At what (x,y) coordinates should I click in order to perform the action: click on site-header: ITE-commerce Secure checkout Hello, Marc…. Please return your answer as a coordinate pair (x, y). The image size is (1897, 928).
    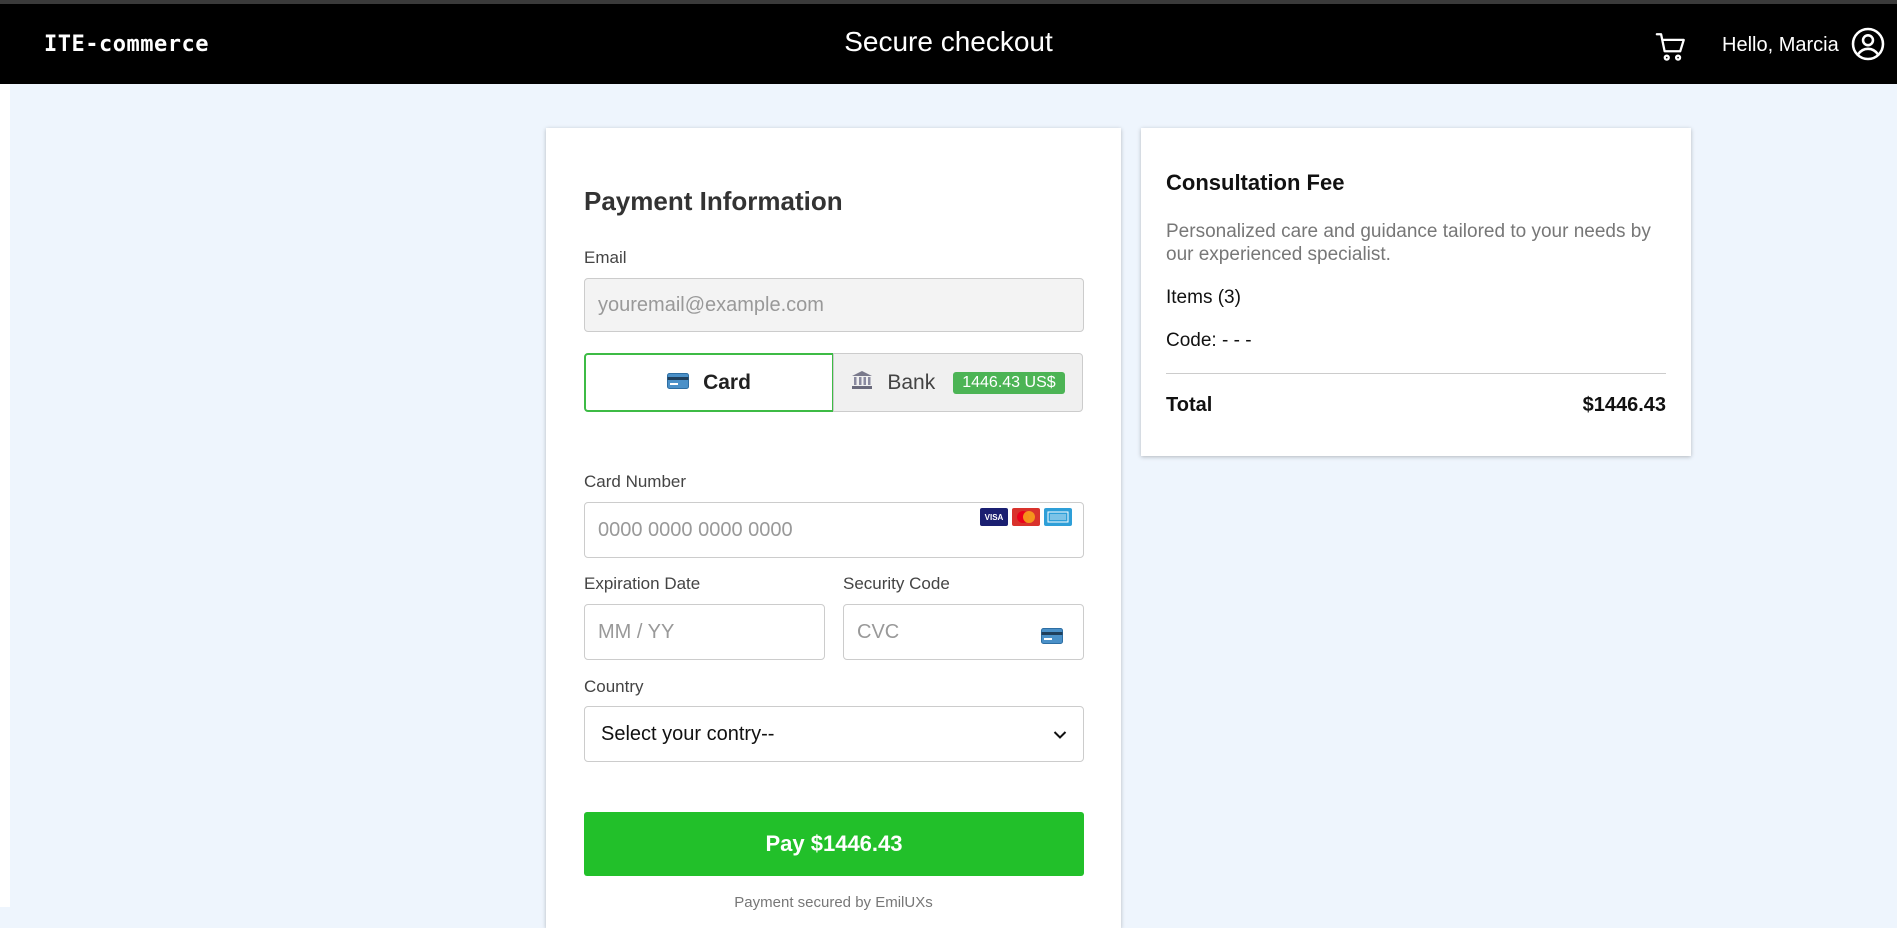
    Looking at the image, I should click on (948, 44).